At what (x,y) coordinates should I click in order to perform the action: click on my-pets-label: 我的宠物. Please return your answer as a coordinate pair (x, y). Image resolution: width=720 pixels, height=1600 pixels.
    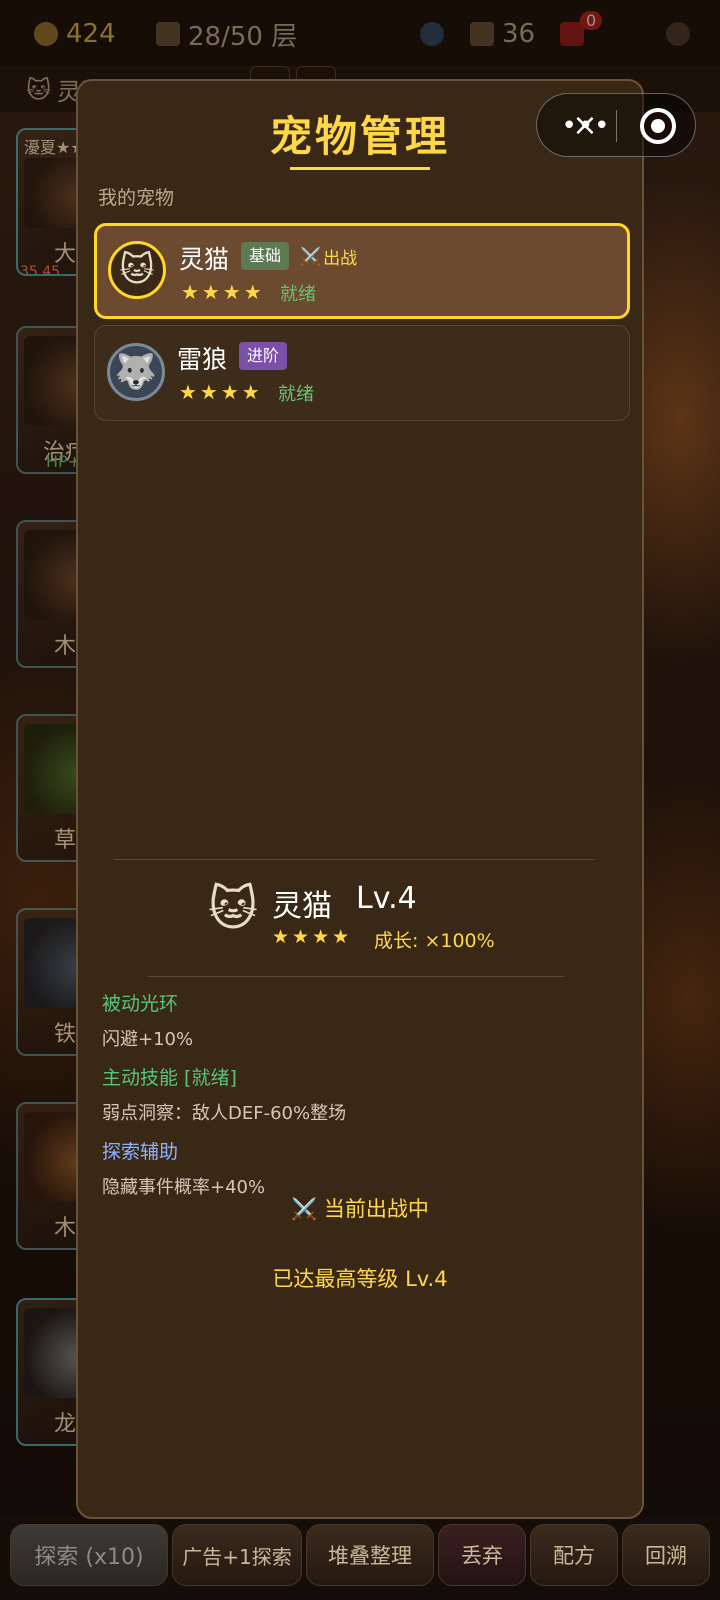
    Looking at the image, I should click on (136, 198).